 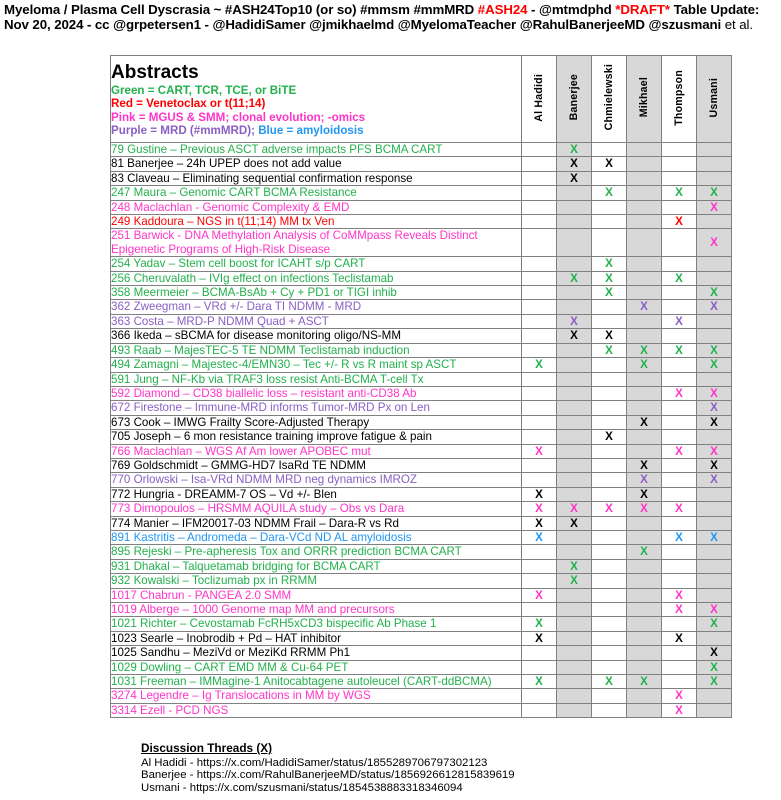 I want to click on legend-line-red: Red = Venetoclax or t(11;14), so click(x=188, y=104).